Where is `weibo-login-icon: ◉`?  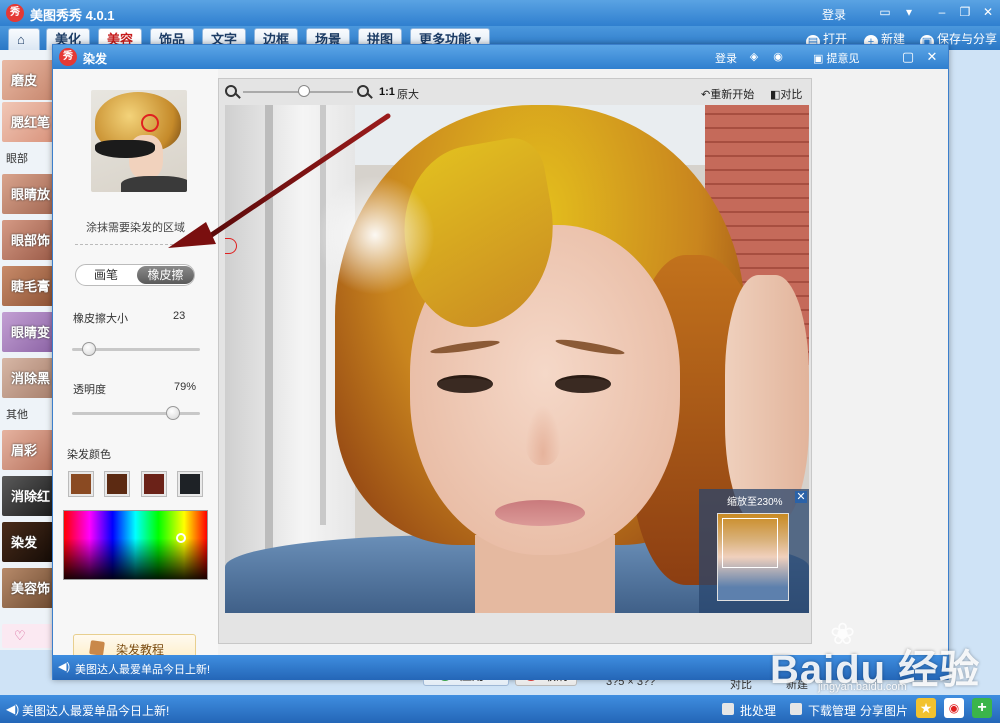
weibo-login-icon: ◉ is located at coordinates (778, 57).